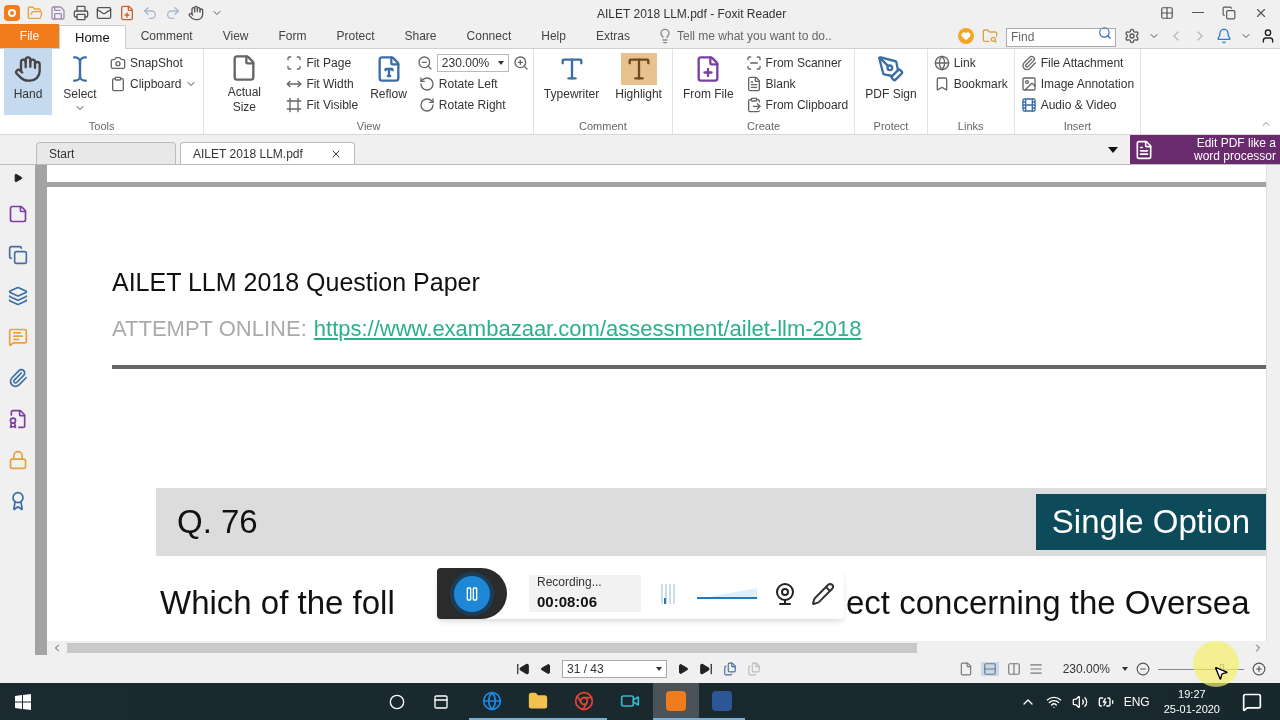  I want to click on ribbon-button: Typewriter, so click(571, 82).